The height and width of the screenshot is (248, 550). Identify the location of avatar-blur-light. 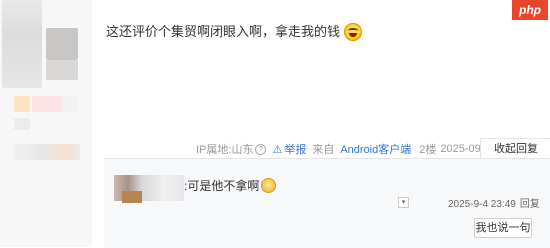
(62, 70).